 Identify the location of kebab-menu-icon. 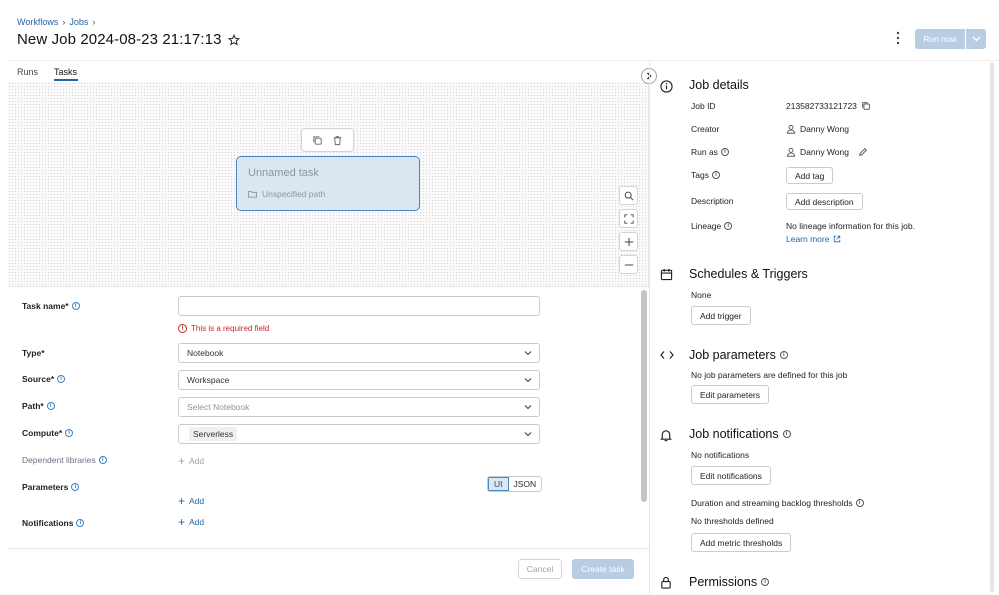
(898, 38).